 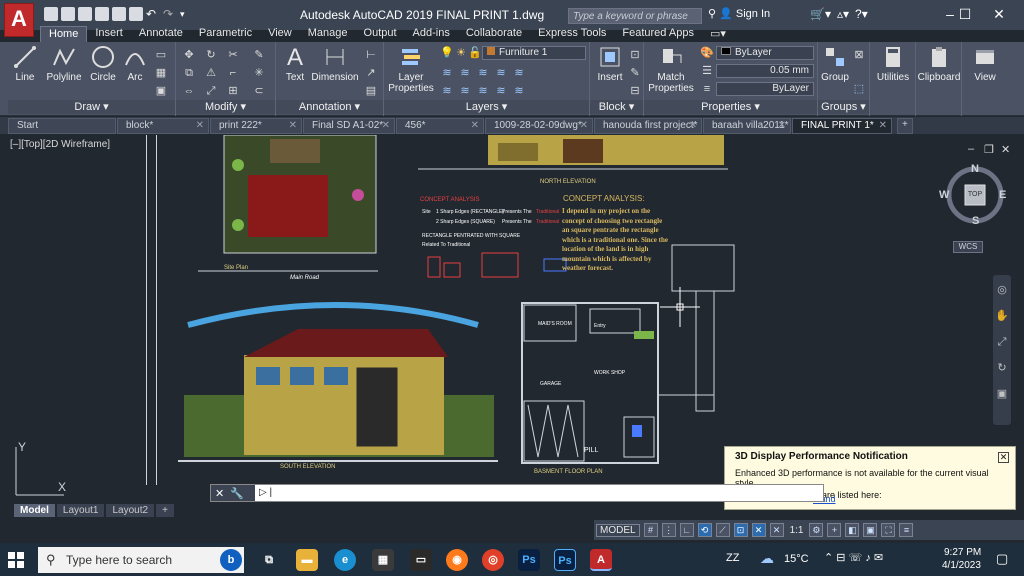 What do you see at coordinates (650, 530) in the screenshot?
I see `grid-icon: #` at bounding box center [650, 530].